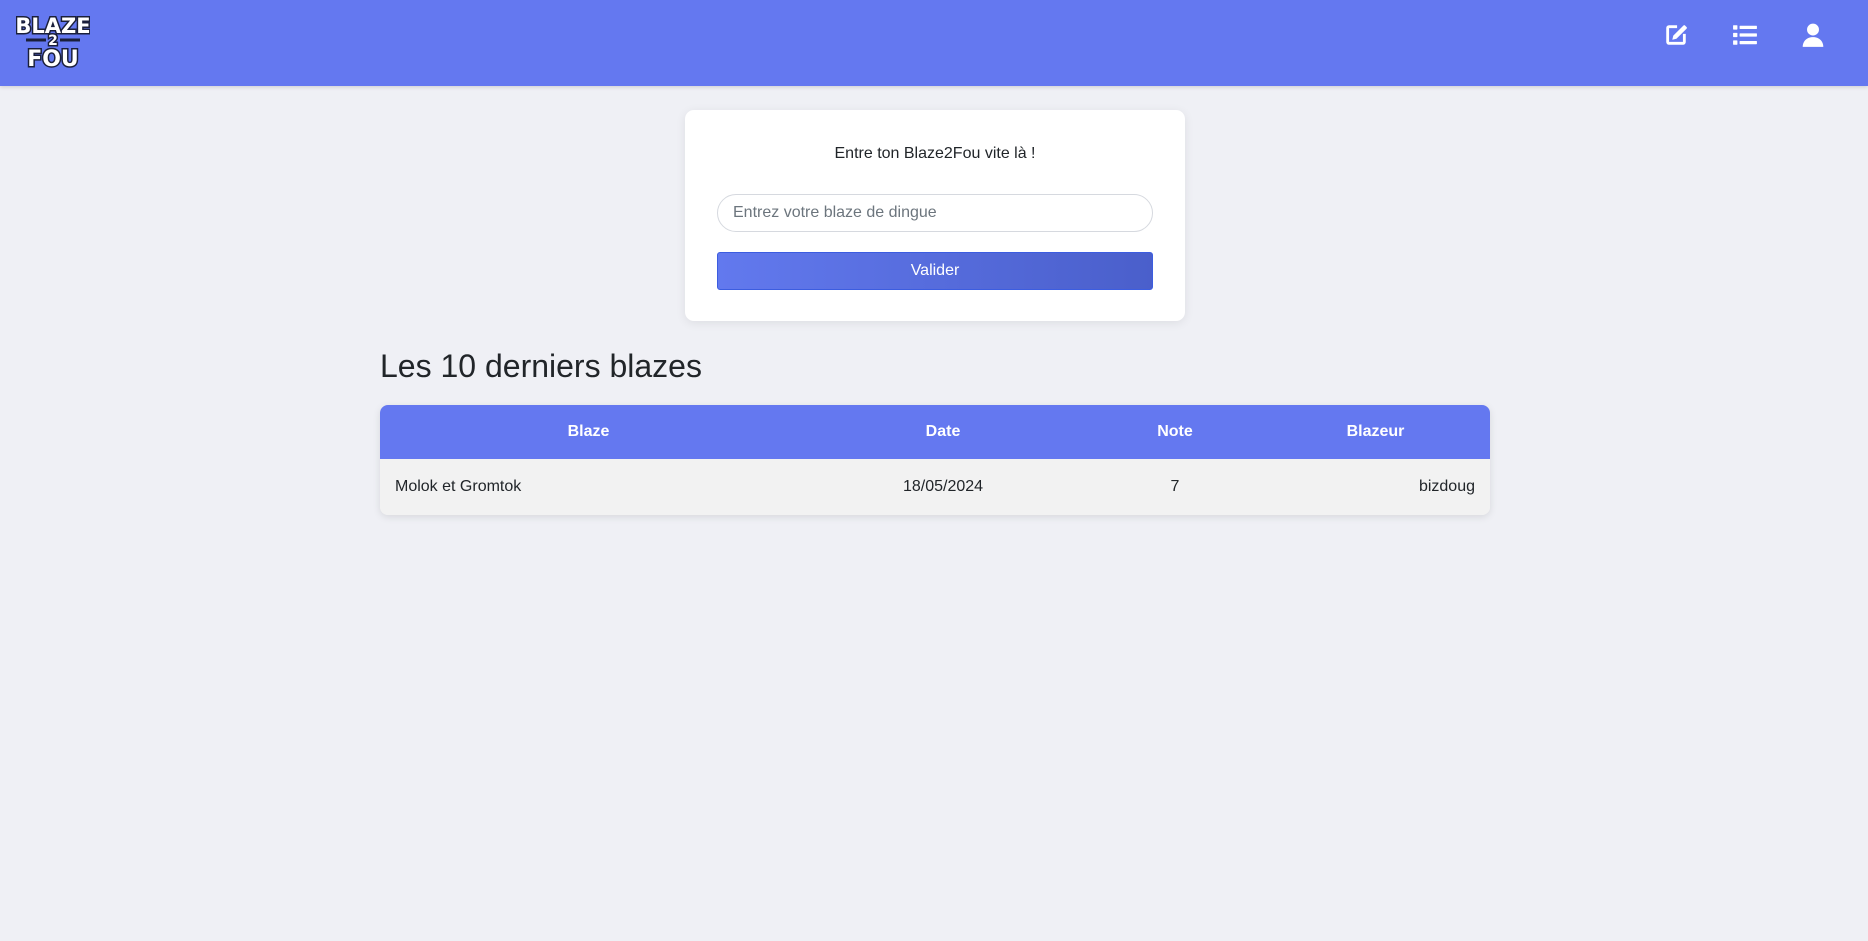  Describe the element at coordinates (935, 153) in the screenshot. I see `form-title: Entre ton Blaze2Fou vite là !` at that location.